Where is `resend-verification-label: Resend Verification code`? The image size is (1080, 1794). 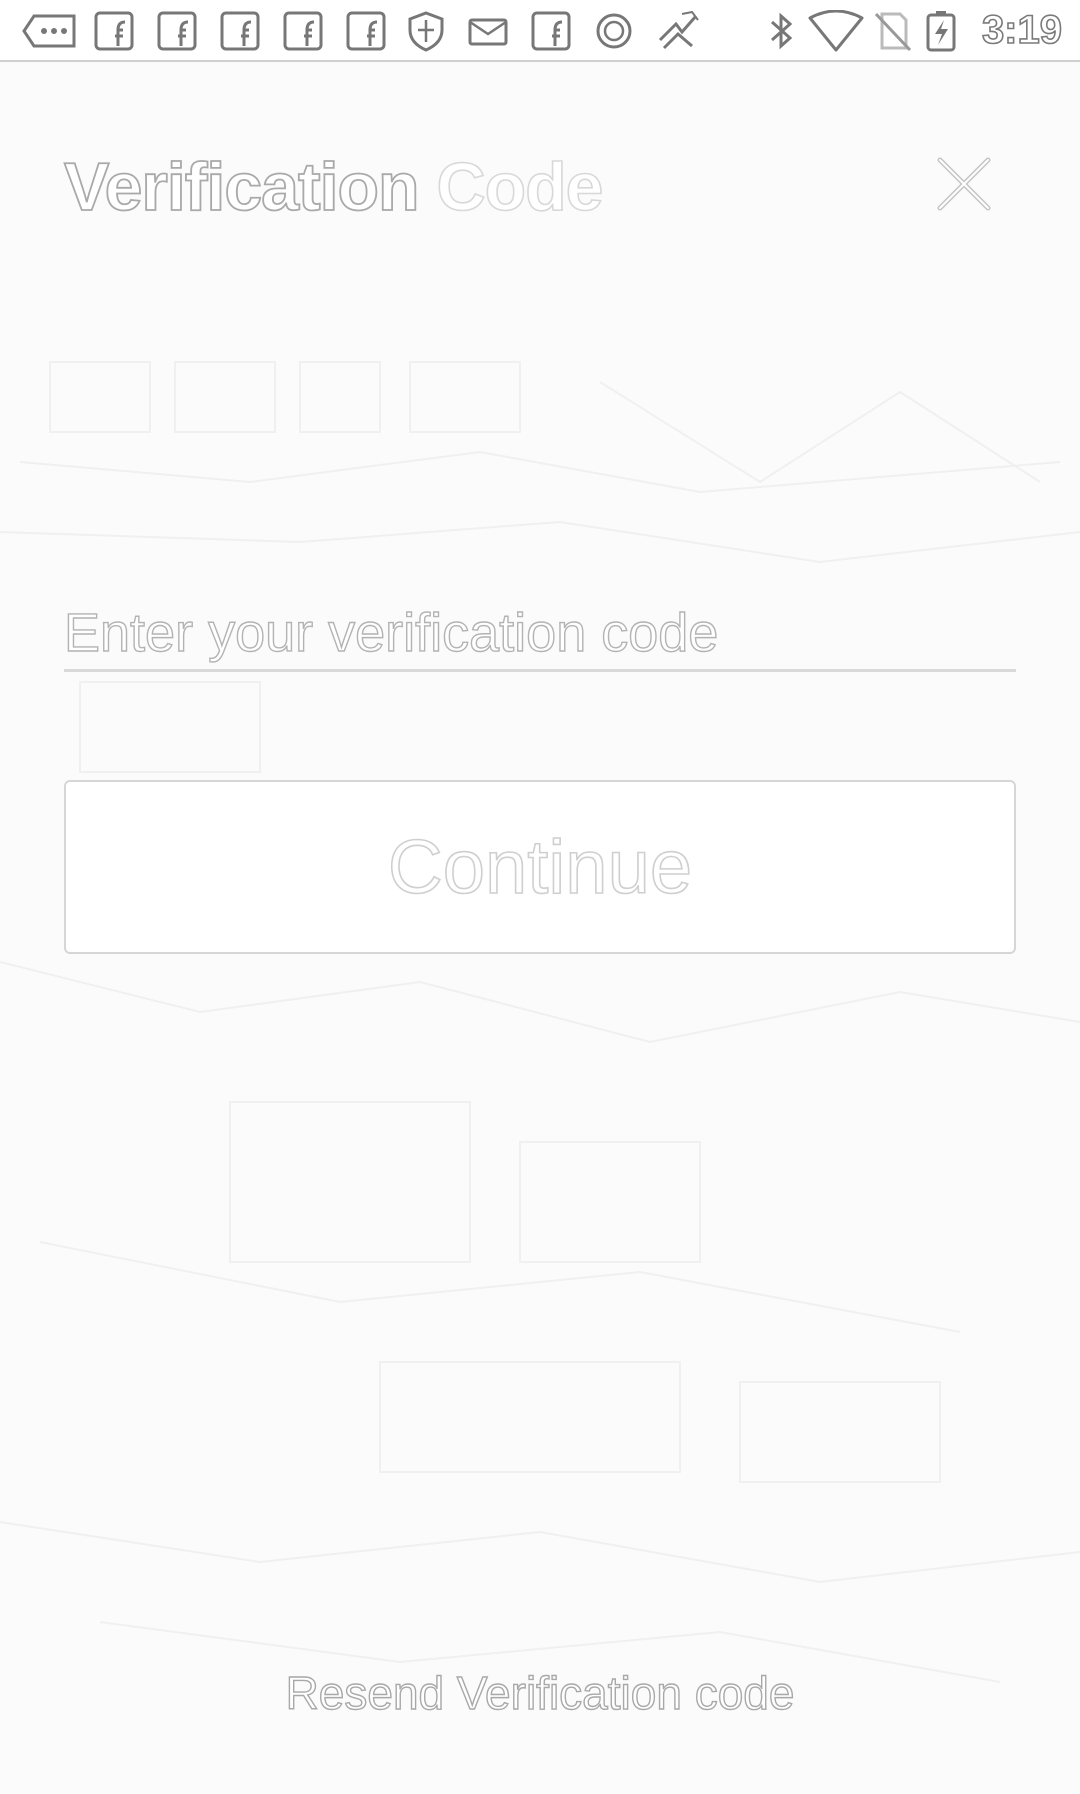
resend-verification-label: Resend Verification code is located at coordinates (540, 1692).